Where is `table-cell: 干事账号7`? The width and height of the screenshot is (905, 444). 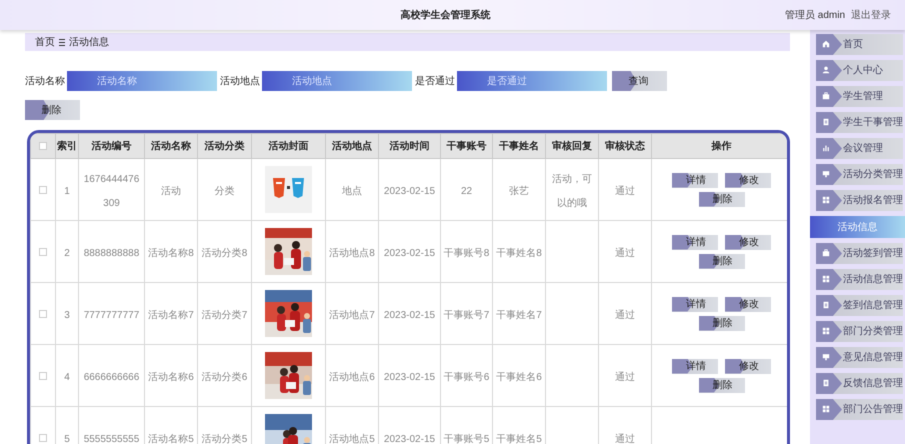 table-cell: 干事账号7 is located at coordinates (467, 315).